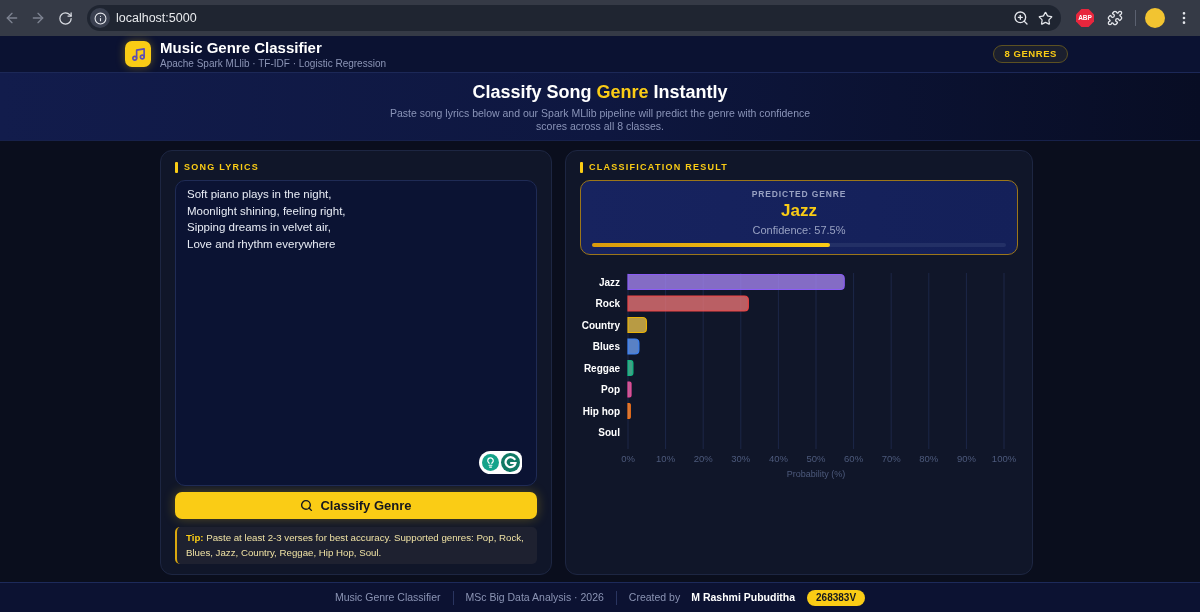 Image resolution: width=1200 pixels, height=612 pixels. Describe the element at coordinates (12, 18) in the screenshot. I see `back-icon` at that location.